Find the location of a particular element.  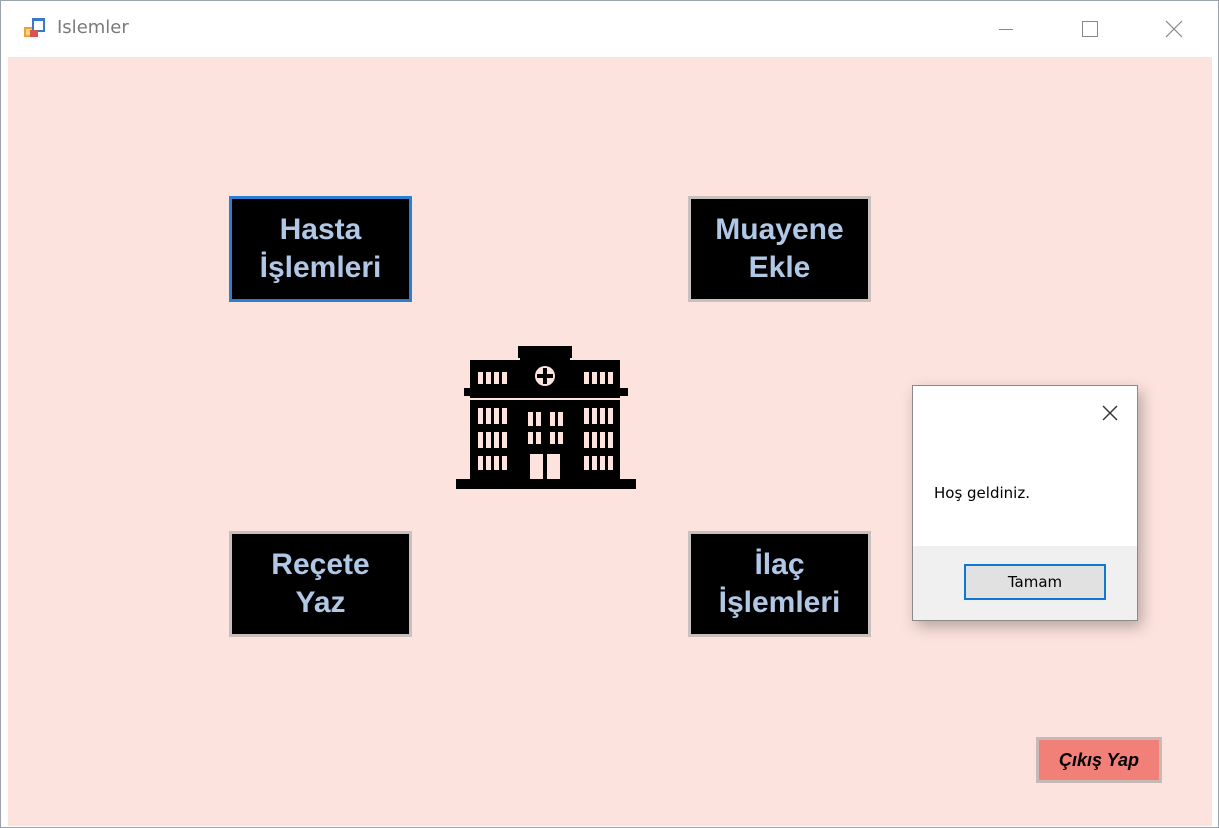

close-button is located at coordinates (1174, 29).